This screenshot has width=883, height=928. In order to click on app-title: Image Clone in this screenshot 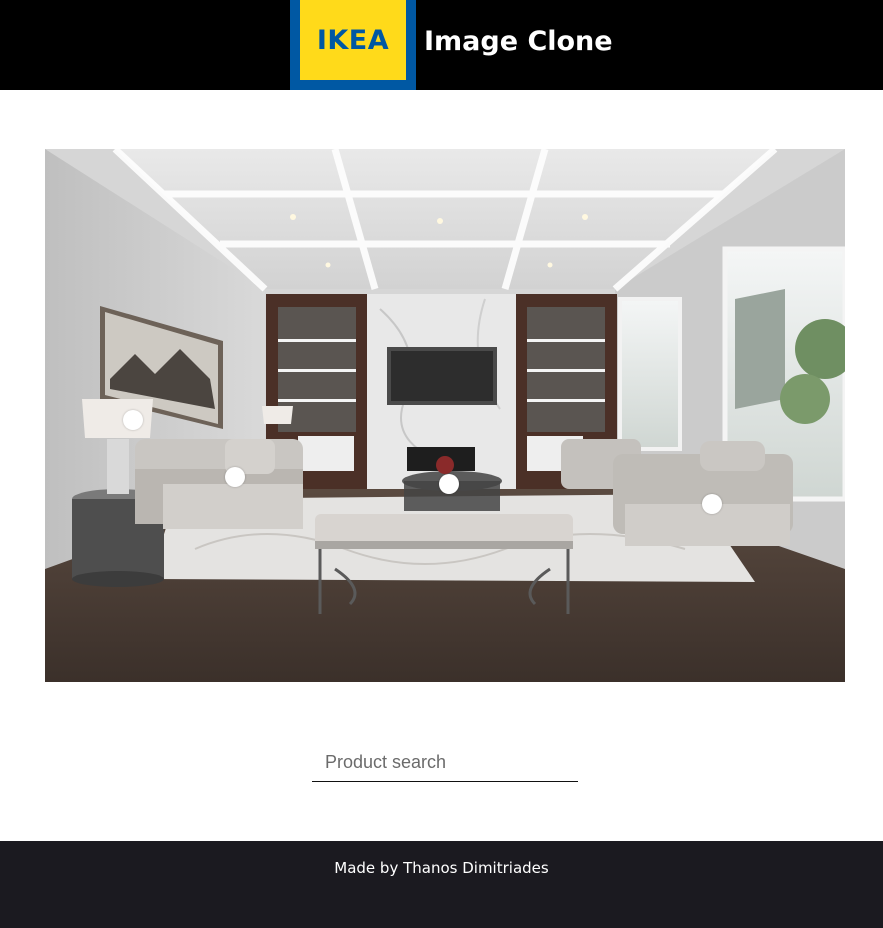, I will do `click(518, 41)`.